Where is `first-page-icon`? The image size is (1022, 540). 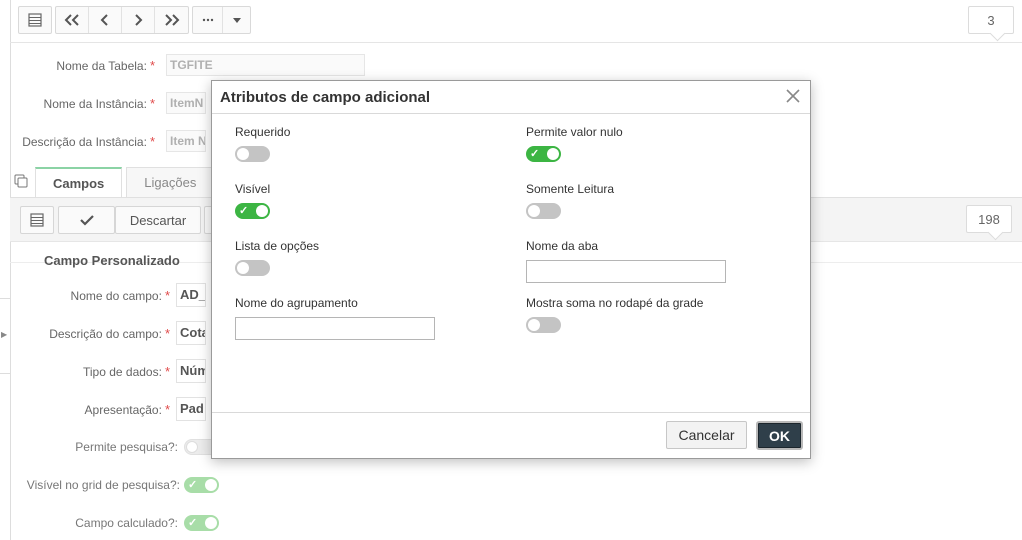
first-page-icon is located at coordinates (71, 20).